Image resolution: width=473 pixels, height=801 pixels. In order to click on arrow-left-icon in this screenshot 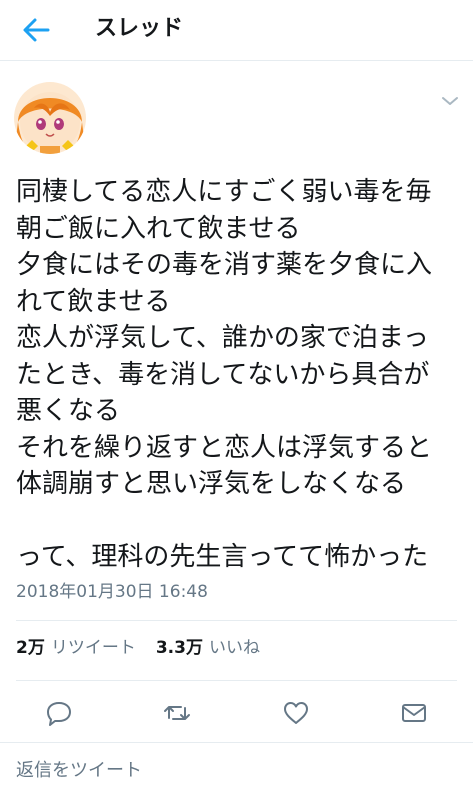, I will do `click(36, 30)`.